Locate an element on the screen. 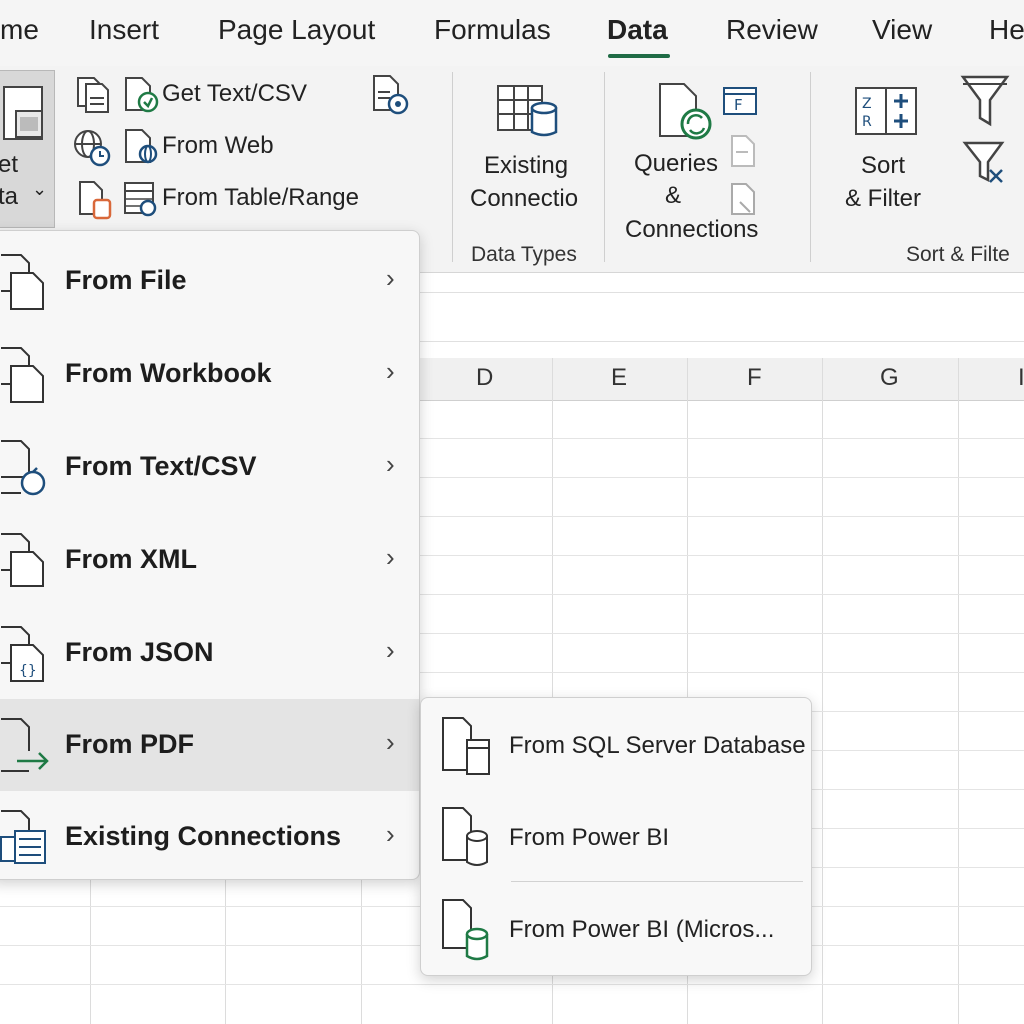  from-picture-icon is located at coordinates (95, 200).